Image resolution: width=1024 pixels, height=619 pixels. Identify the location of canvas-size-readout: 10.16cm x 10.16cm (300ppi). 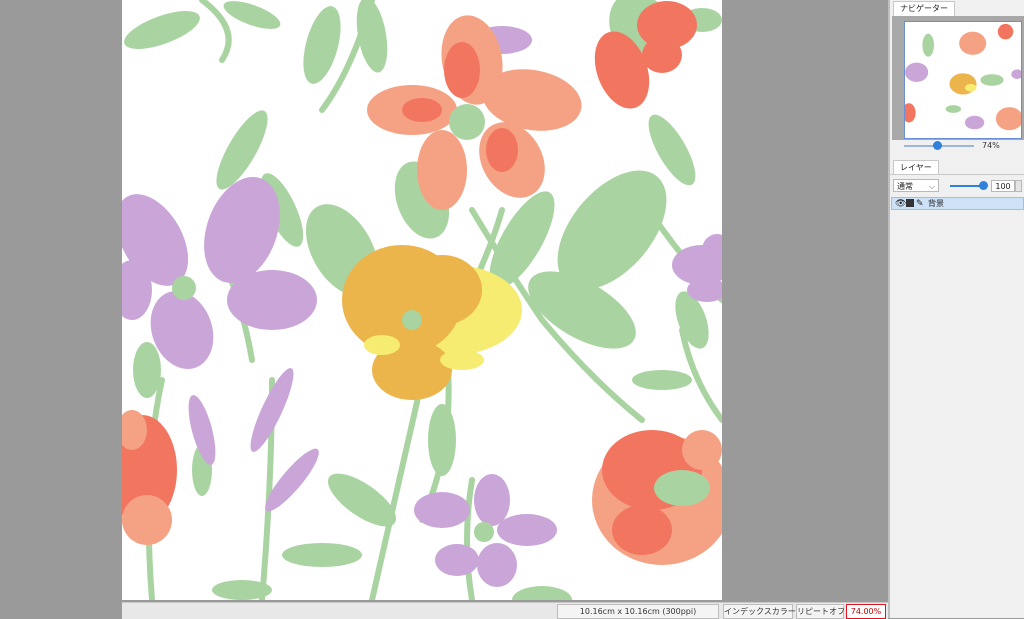
(638, 611).